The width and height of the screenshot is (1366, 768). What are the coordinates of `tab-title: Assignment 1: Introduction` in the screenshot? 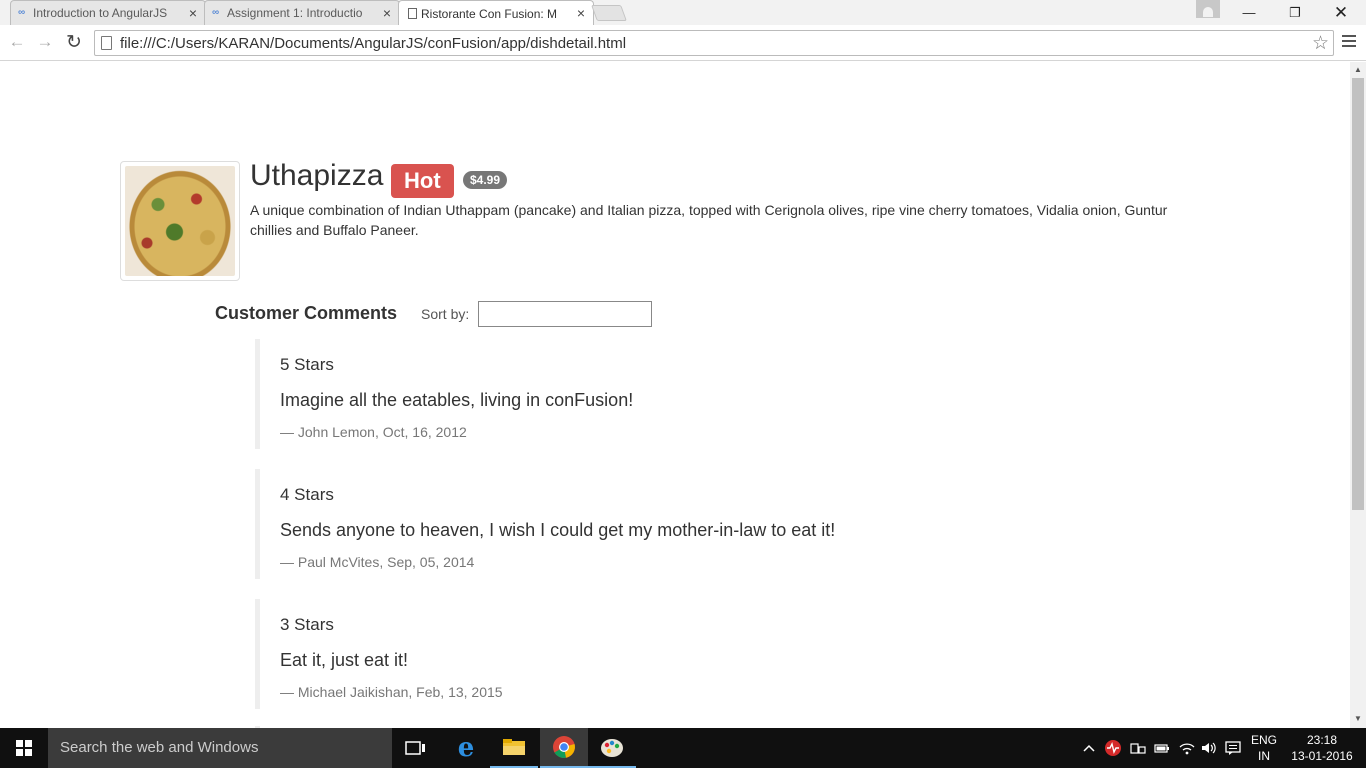 It's located at (295, 13).